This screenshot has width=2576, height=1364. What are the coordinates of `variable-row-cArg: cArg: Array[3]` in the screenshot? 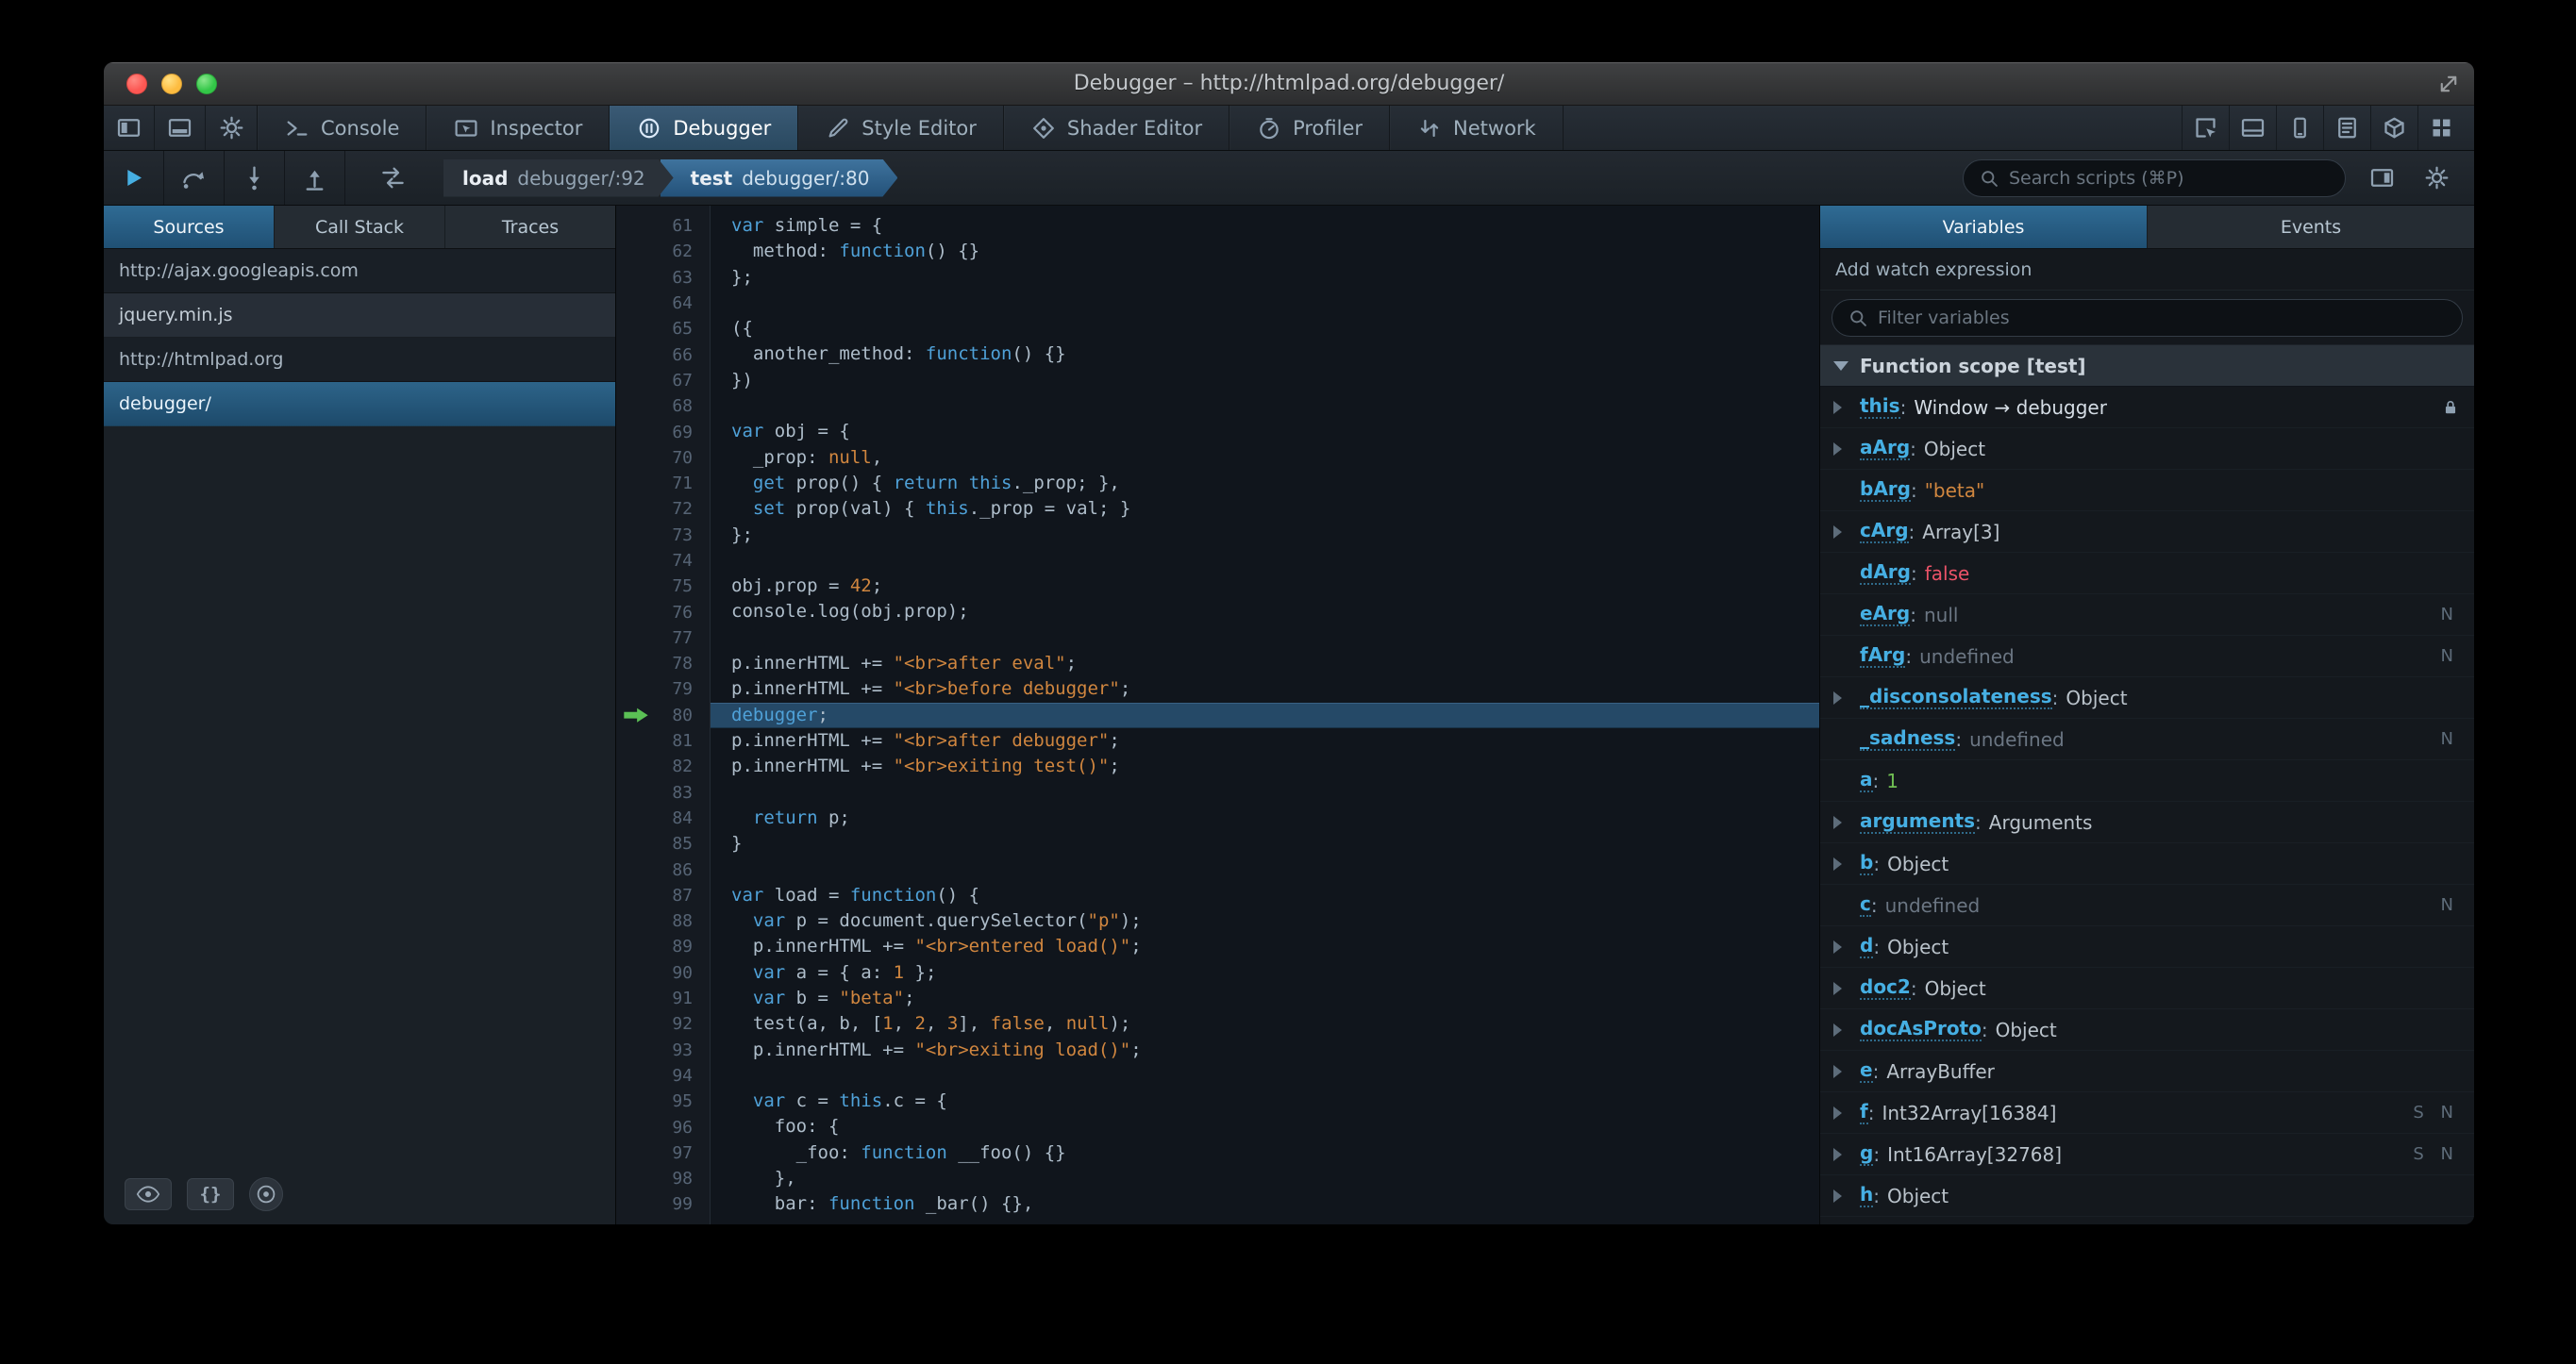 It's located at (2147, 532).